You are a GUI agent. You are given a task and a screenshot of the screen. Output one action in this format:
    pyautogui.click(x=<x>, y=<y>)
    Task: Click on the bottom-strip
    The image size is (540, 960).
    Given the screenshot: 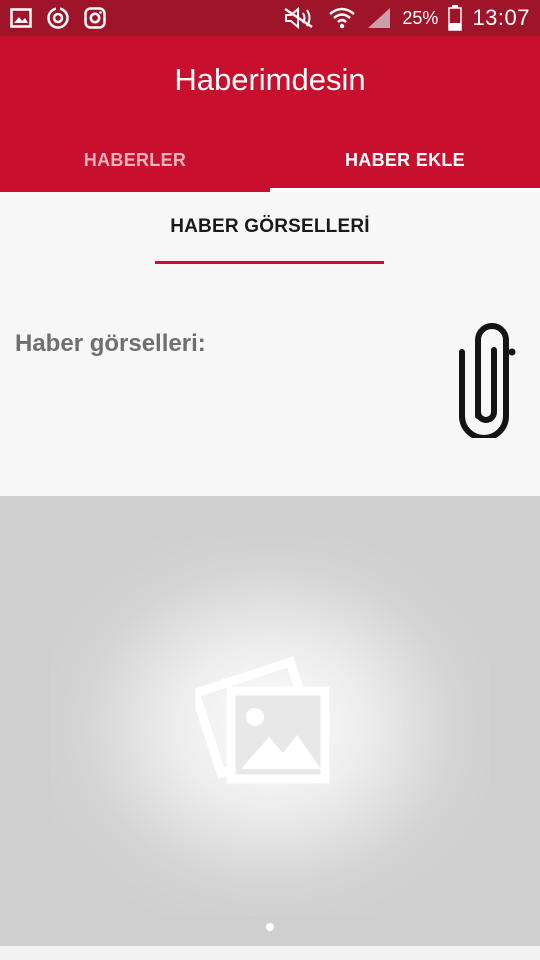 What is the action you would take?
    pyautogui.click(x=270, y=953)
    